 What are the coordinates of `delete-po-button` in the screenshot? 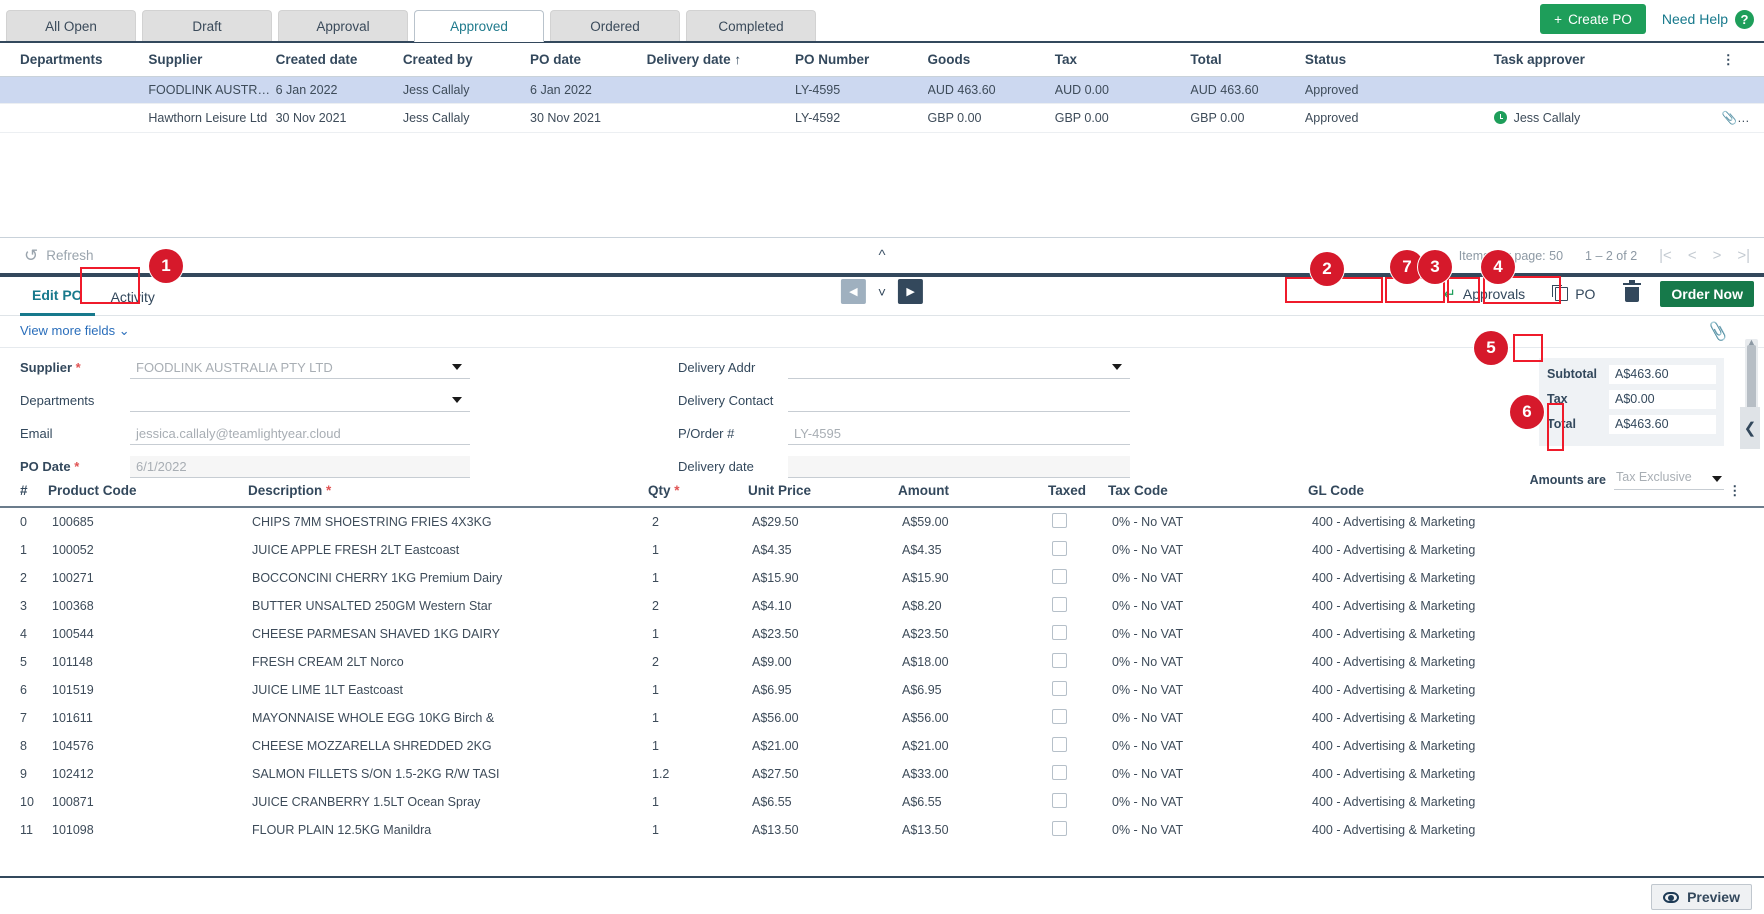 It's located at (1632, 292).